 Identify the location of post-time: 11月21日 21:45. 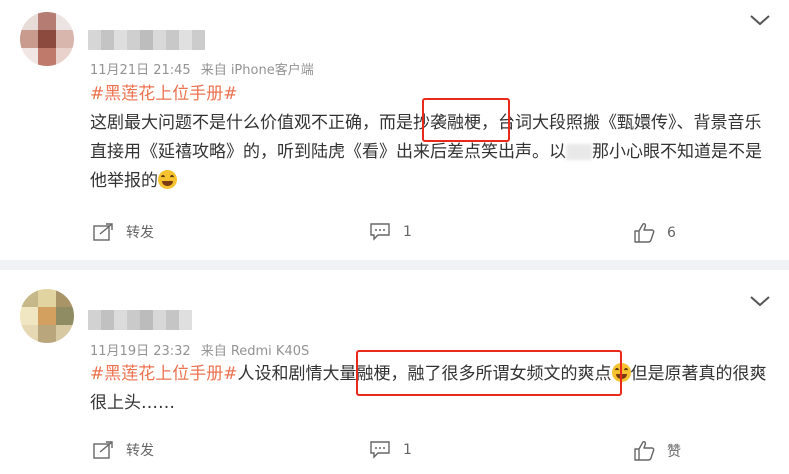
(140, 70).